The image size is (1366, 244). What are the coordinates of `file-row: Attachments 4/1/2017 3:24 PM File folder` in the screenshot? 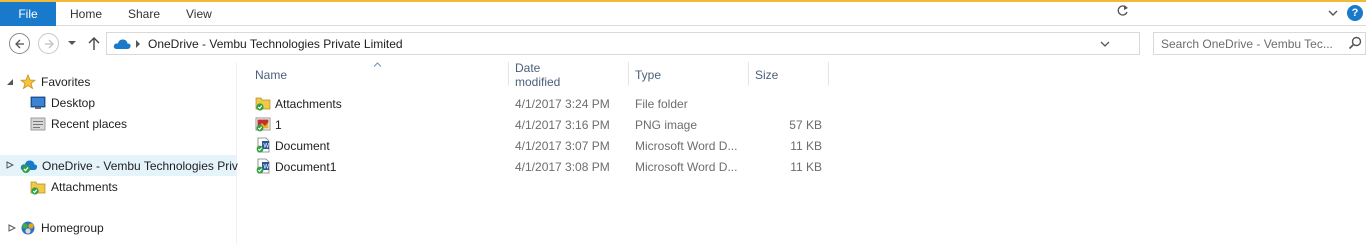 It's located at (547, 103).